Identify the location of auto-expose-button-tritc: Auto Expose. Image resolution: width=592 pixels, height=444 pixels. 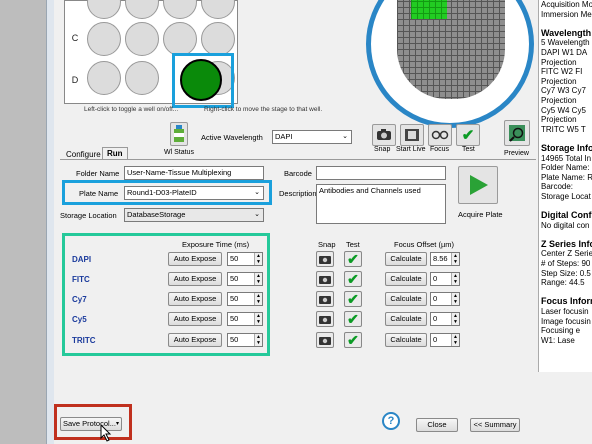
(195, 340).